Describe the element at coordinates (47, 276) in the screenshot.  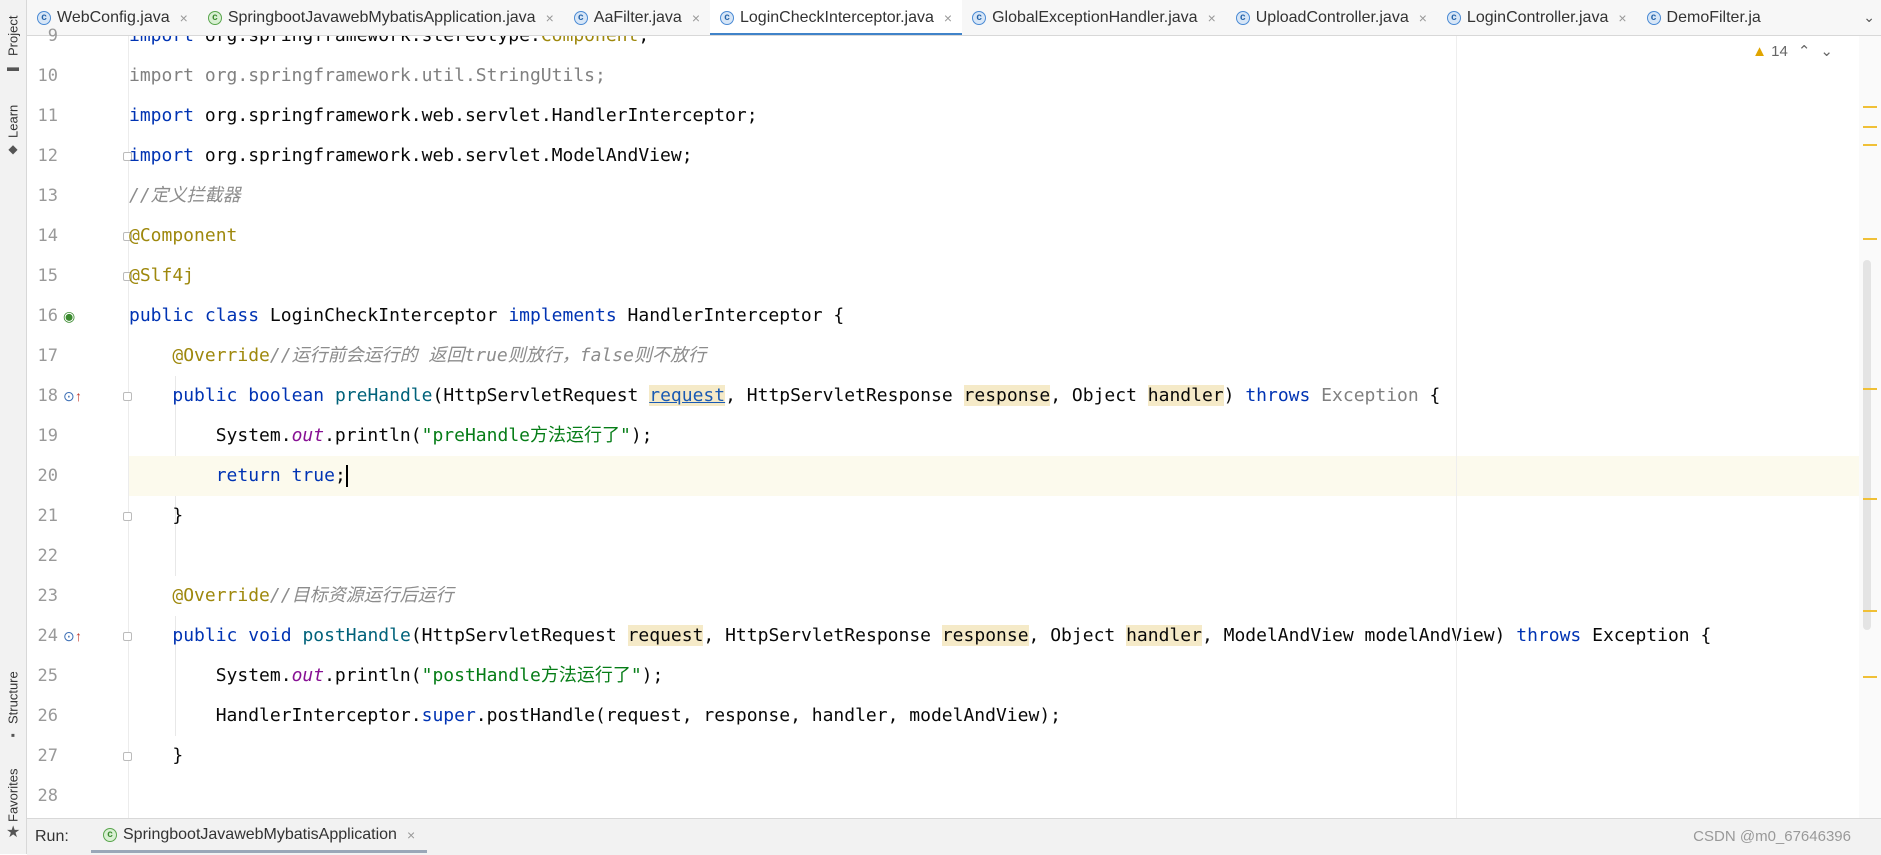
I see `line-number: 15` at that location.